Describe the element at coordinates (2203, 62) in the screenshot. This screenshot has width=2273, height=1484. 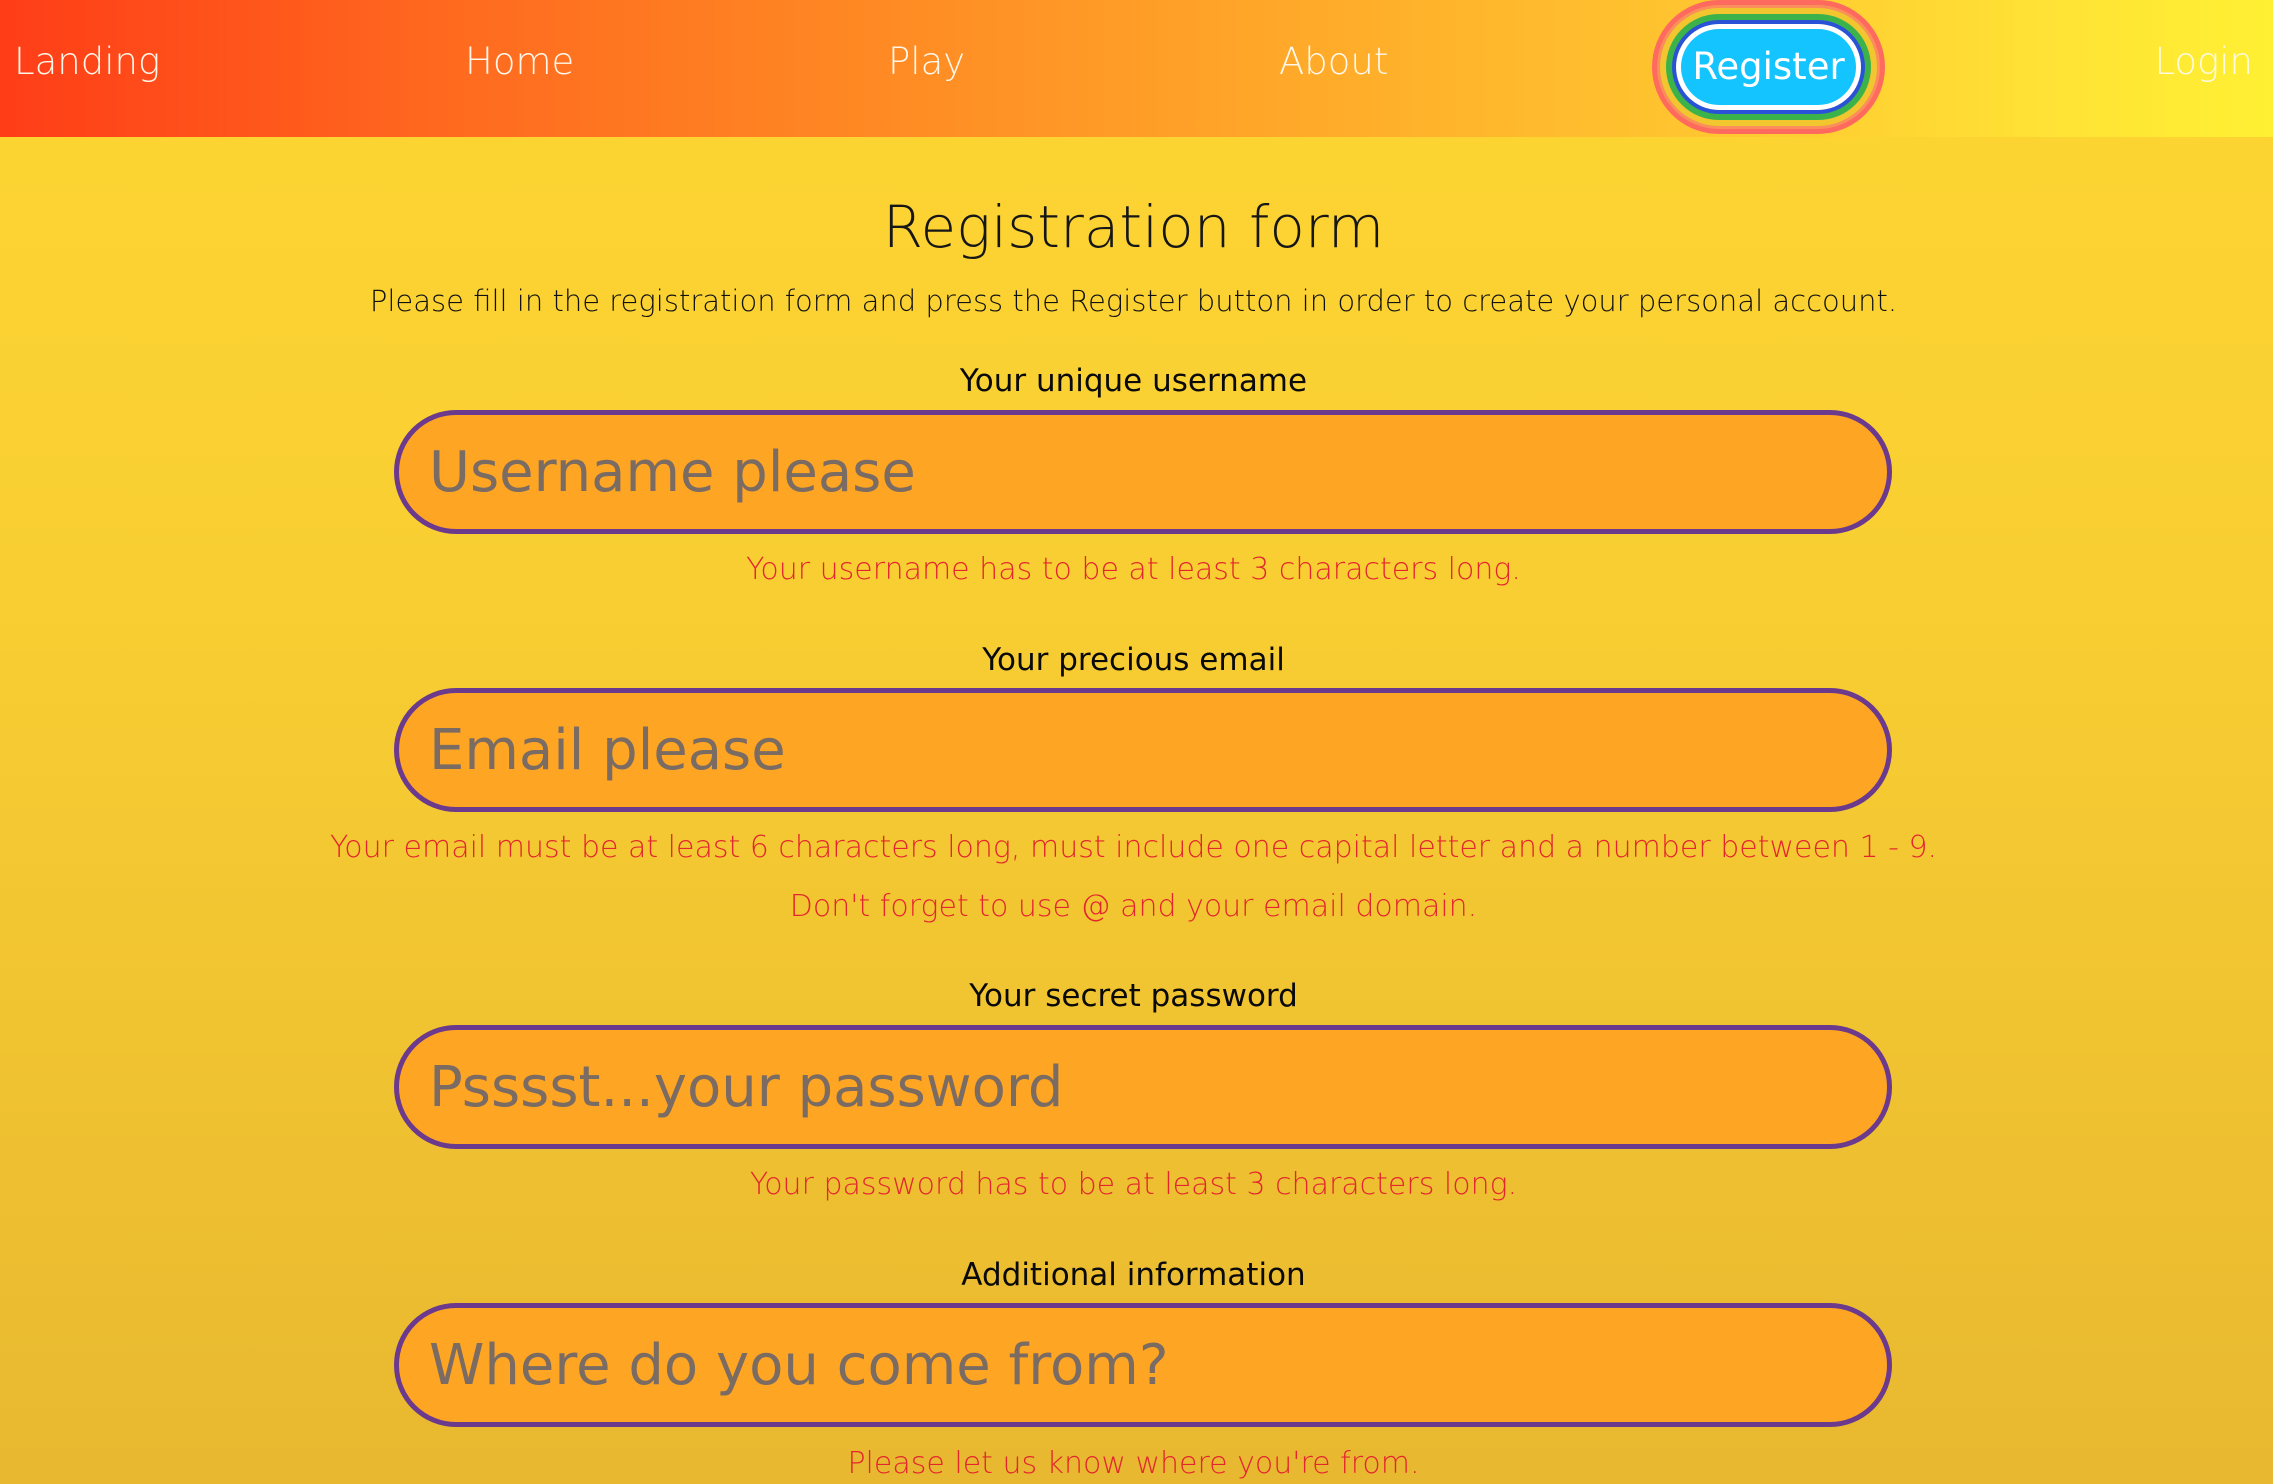
I see `nav-login-link: Login` at that location.